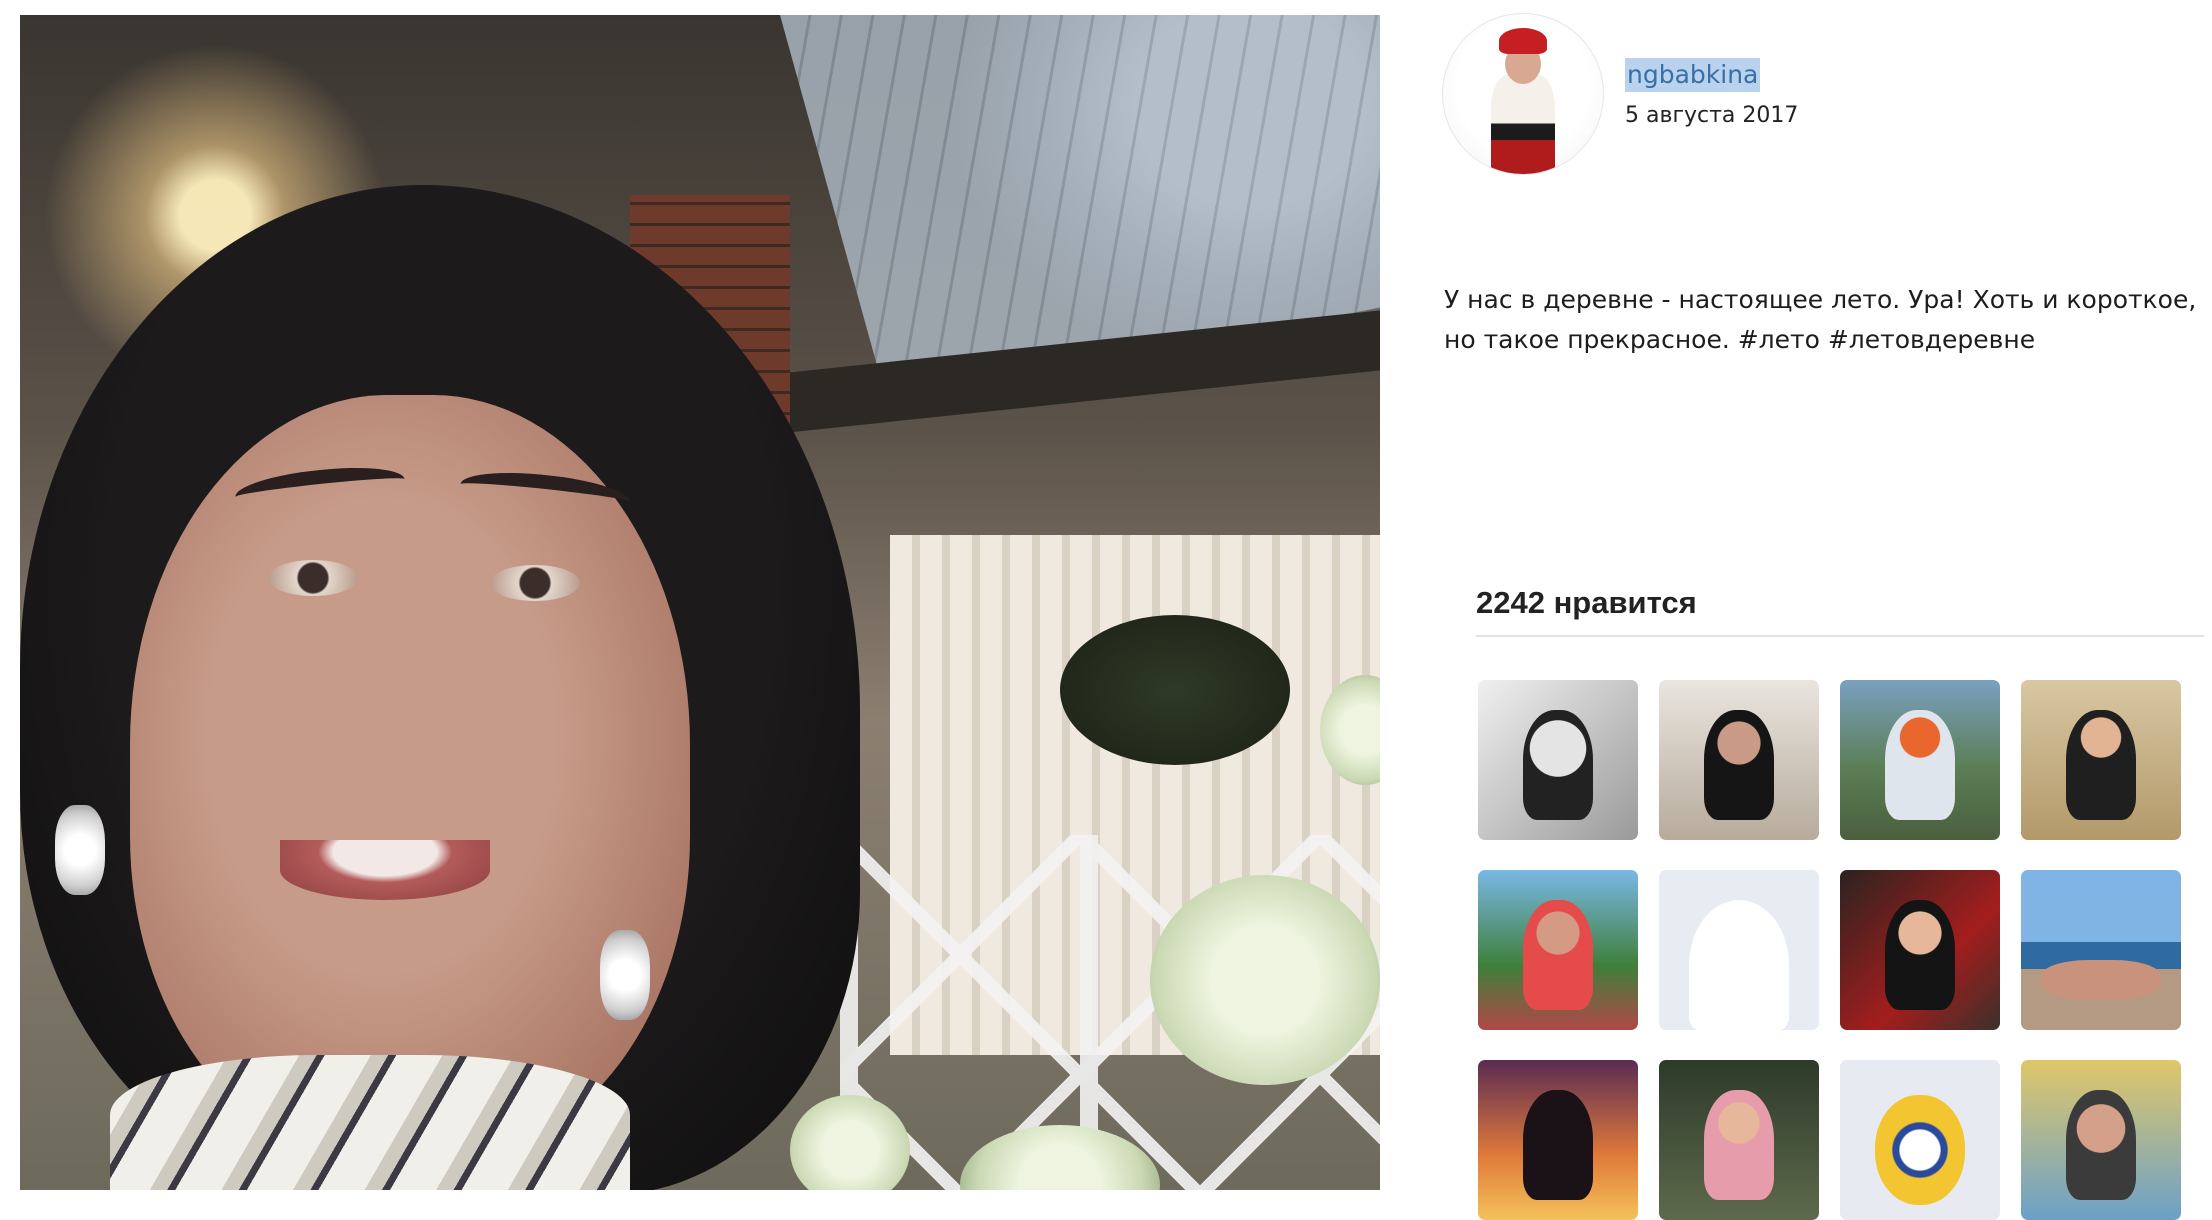 The height and width of the screenshot is (1220, 2212). What do you see at coordinates (1523, 41) in the screenshot?
I see `avatar-headdress` at bounding box center [1523, 41].